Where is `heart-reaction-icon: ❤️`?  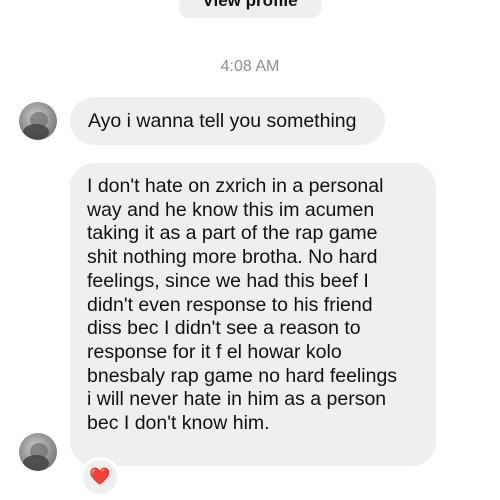
heart-reaction-icon: ❤️ is located at coordinates (100, 477).